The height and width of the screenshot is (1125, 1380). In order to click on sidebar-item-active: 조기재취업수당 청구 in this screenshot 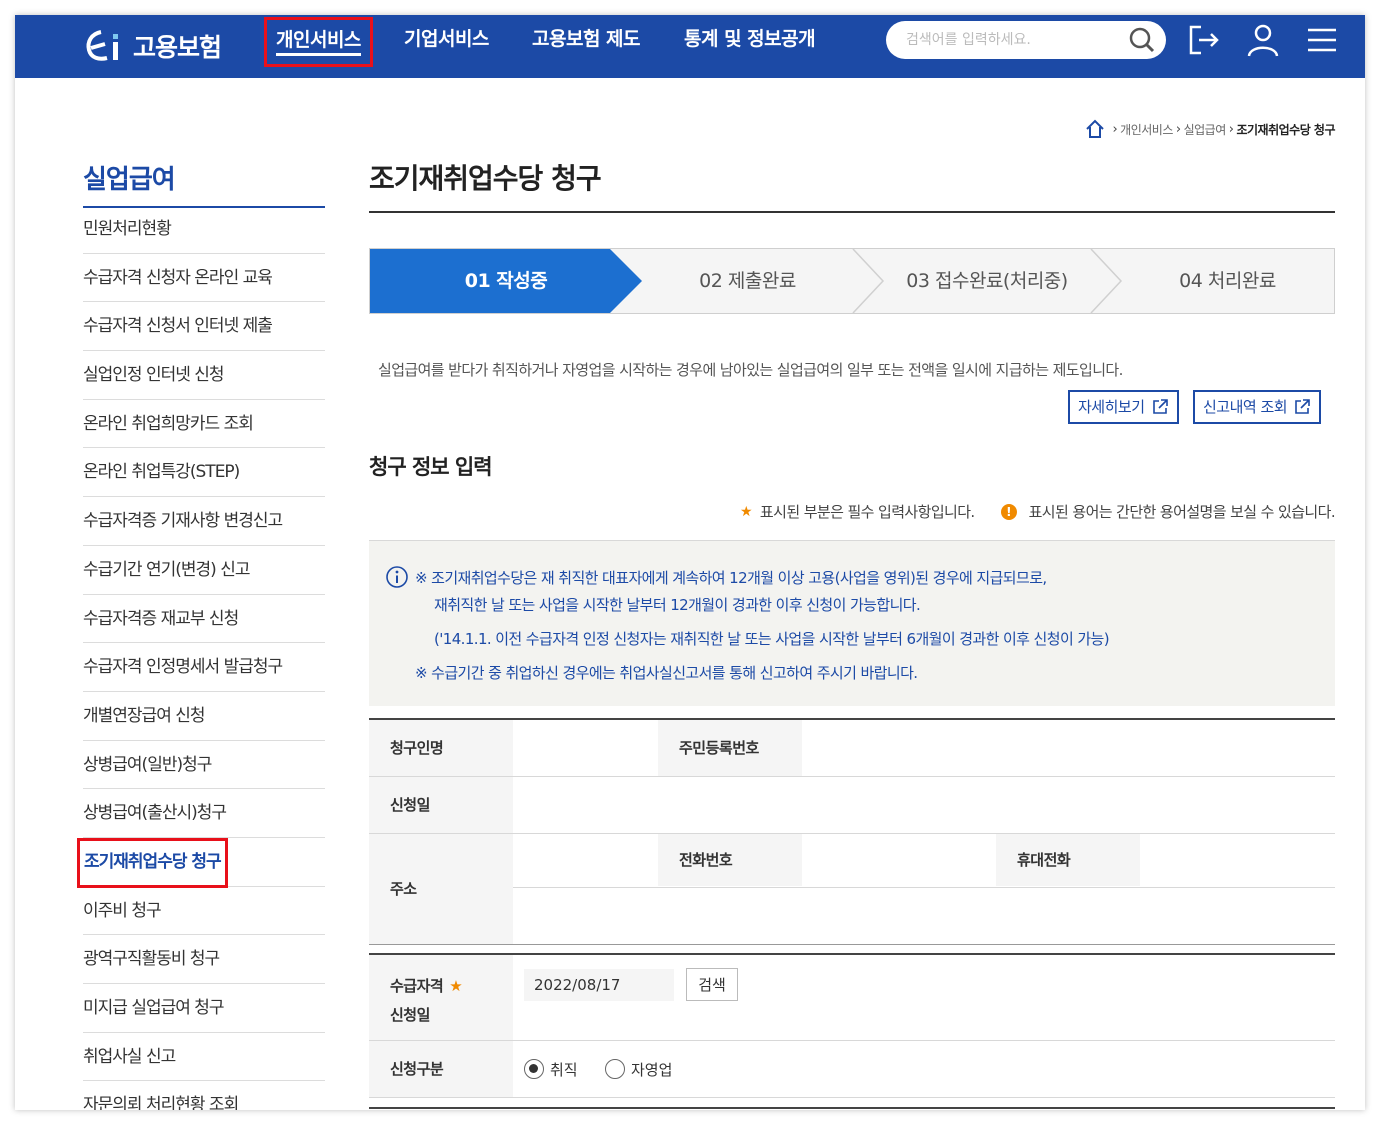, I will do `click(201, 862)`.